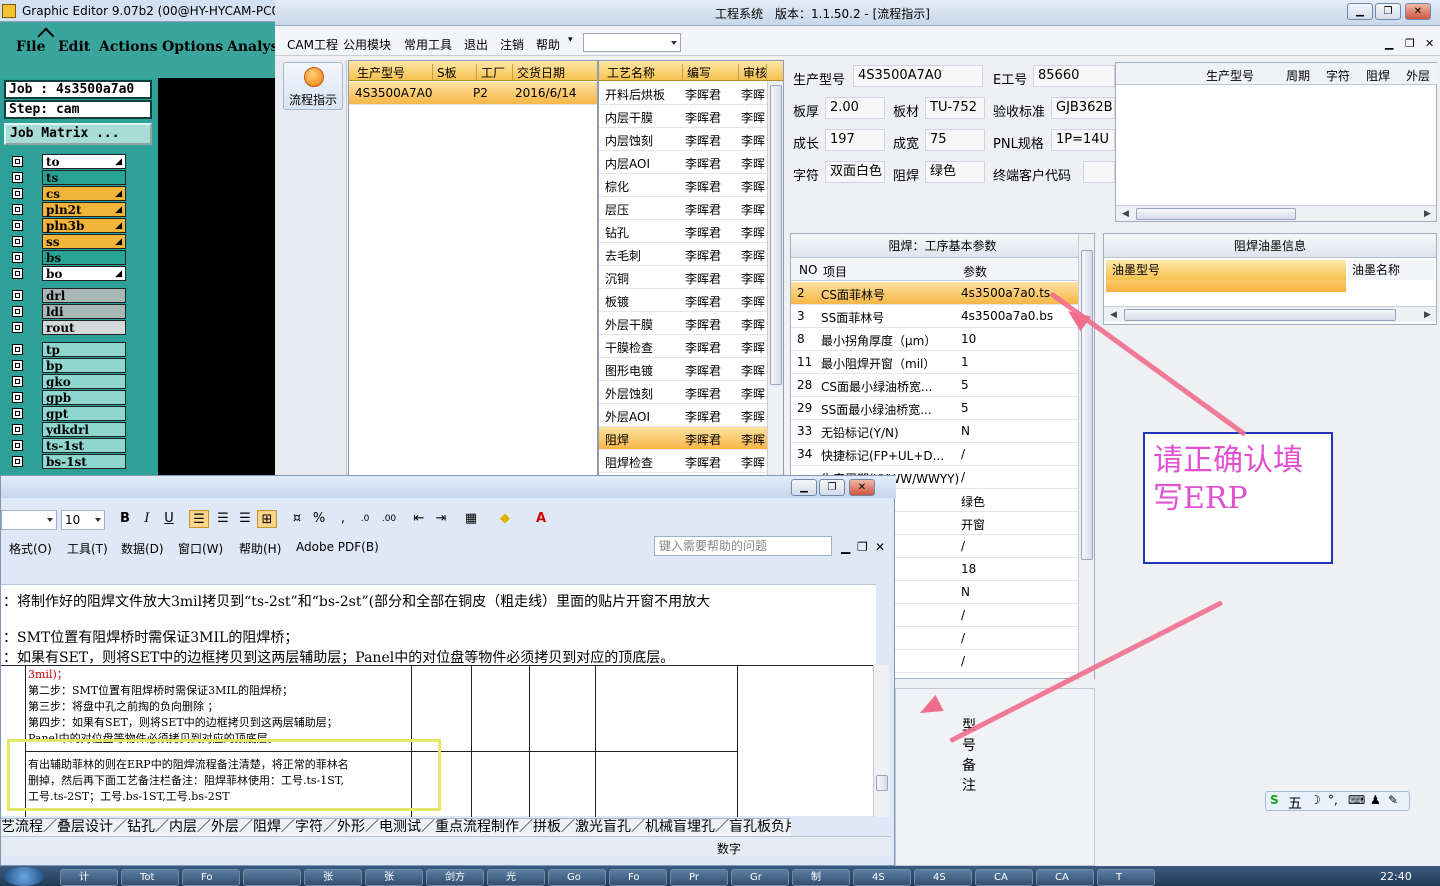  Describe the element at coordinates (1418, 75) in the screenshot. I see `col-outer: 外层` at that location.